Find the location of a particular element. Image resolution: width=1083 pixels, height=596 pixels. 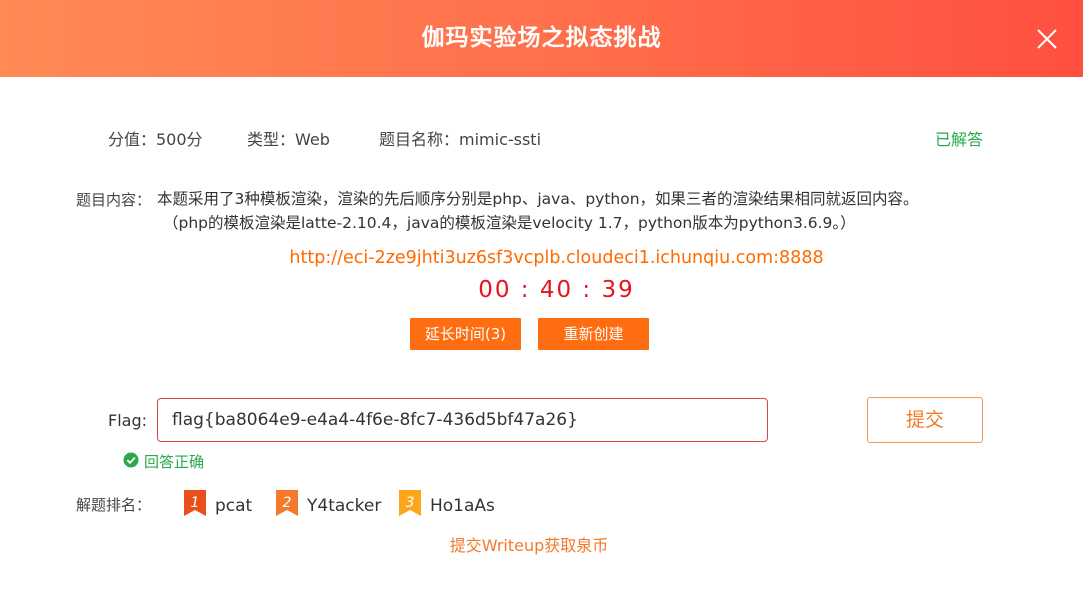

challenge-name-text: 题目名称：mimic-ssti is located at coordinates (460, 139).